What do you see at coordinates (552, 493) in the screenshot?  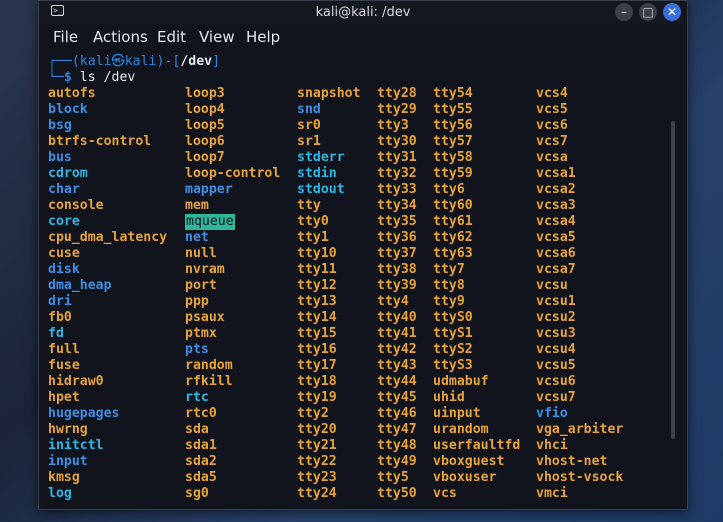 I see `listing-entry-vmci: vmci` at bounding box center [552, 493].